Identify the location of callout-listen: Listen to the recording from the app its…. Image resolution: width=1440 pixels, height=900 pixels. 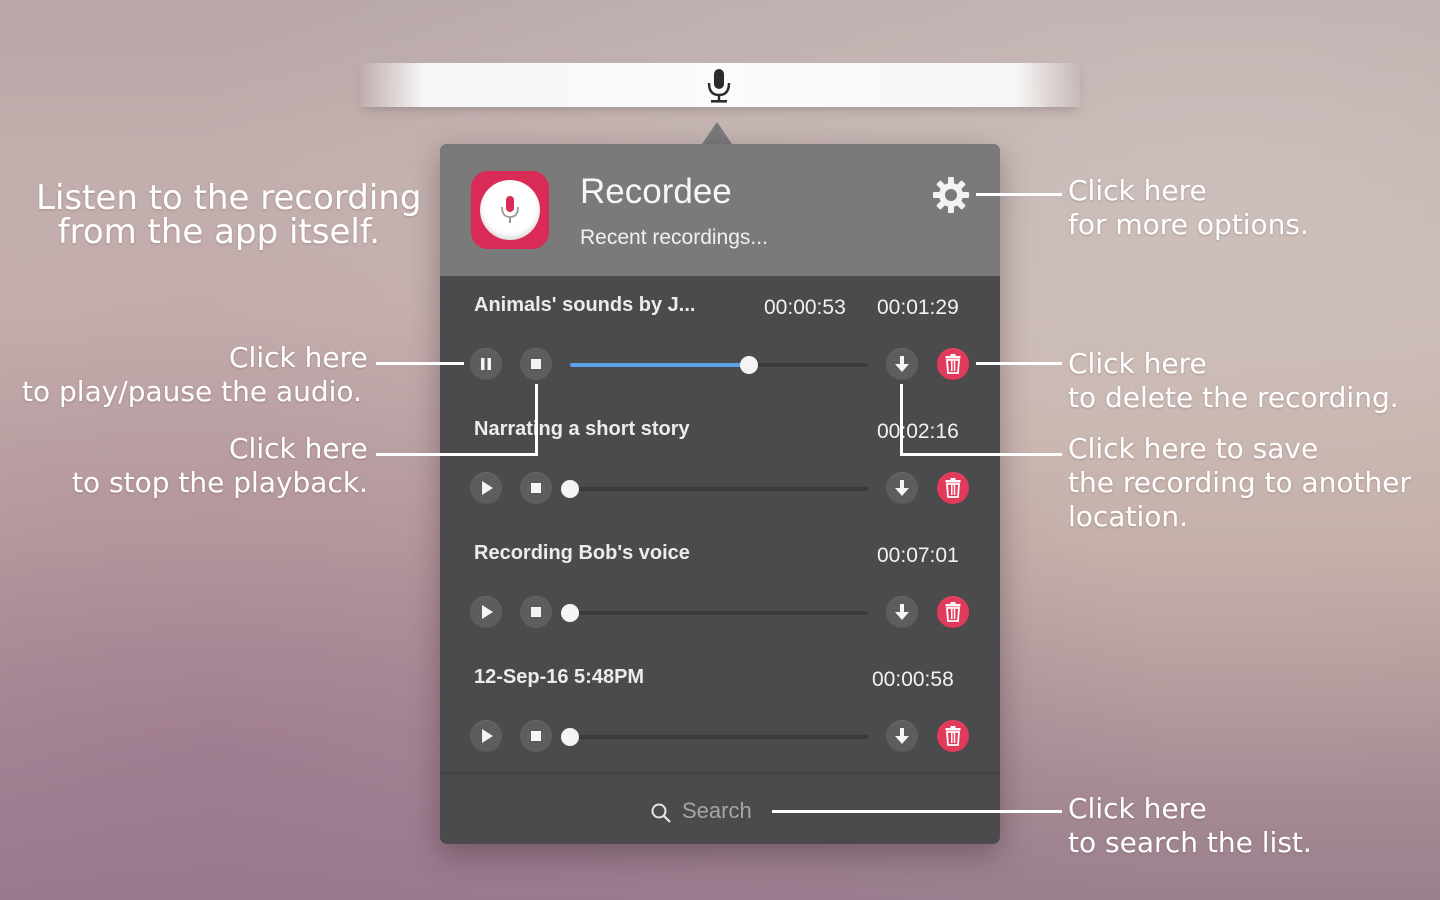
(229, 215).